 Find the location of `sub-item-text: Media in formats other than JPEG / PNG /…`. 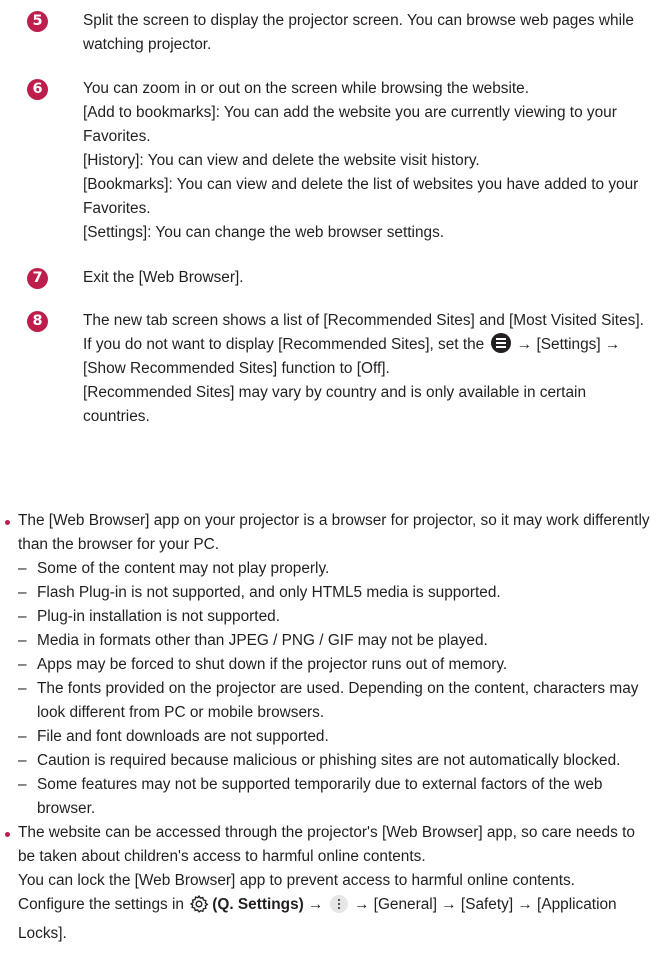

sub-item-text: Media in formats other than JPEG / PNG /… is located at coordinates (262, 640).